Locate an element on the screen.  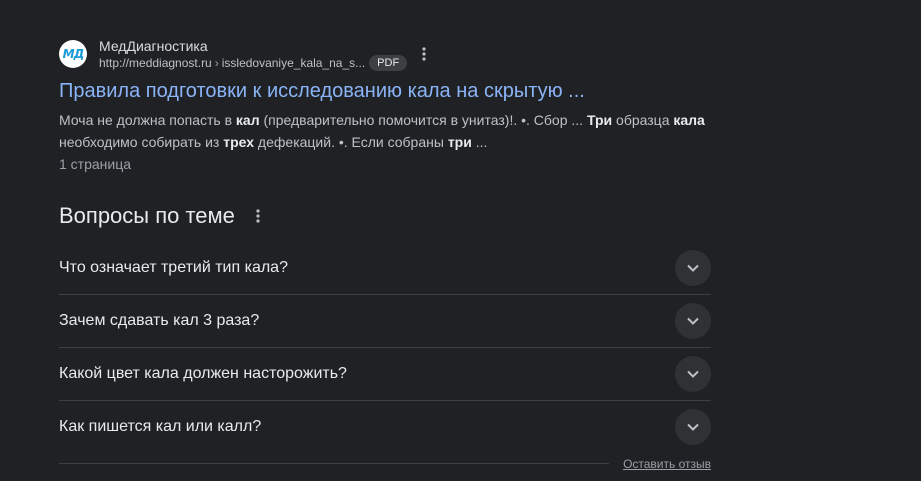
snippet-text: необходимо собирать из is located at coordinates (141, 142).